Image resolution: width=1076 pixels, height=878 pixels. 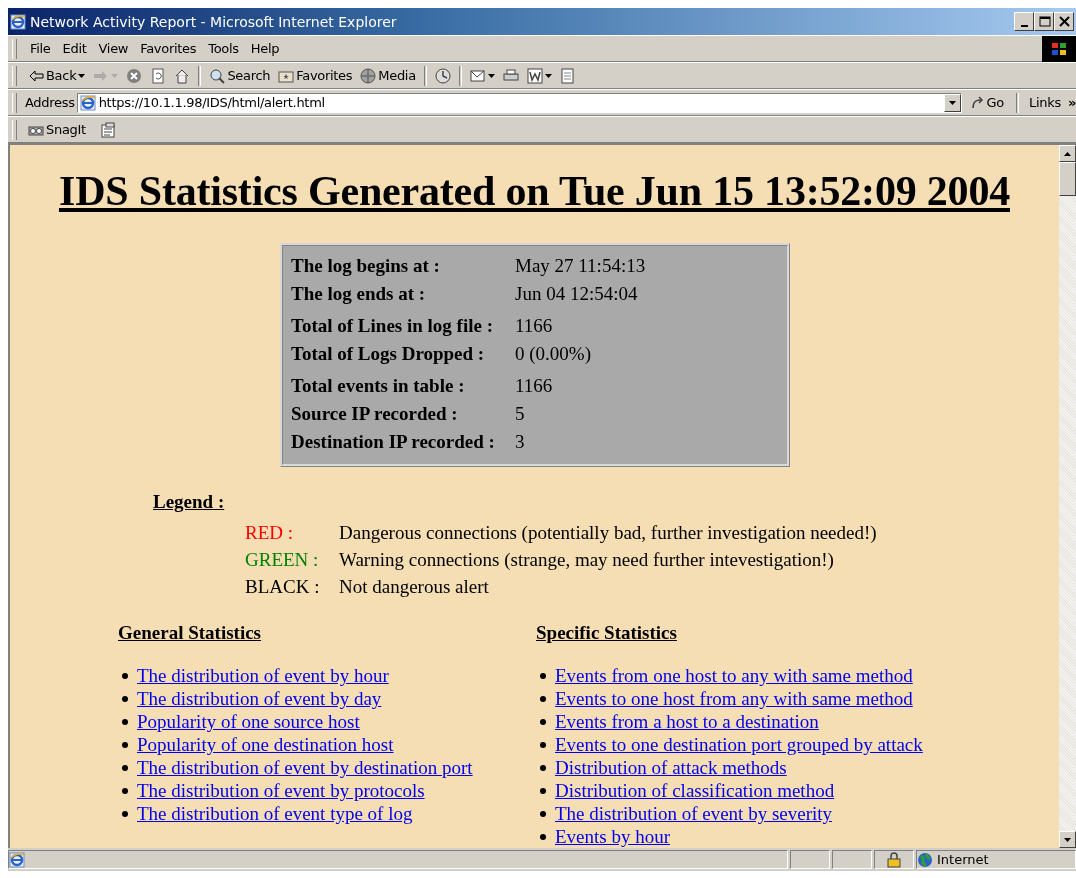 What do you see at coordinates (734, 675) in the screenshot?
I see `report-link: Events from one host to any with same method` at bounding box center [734, 675].